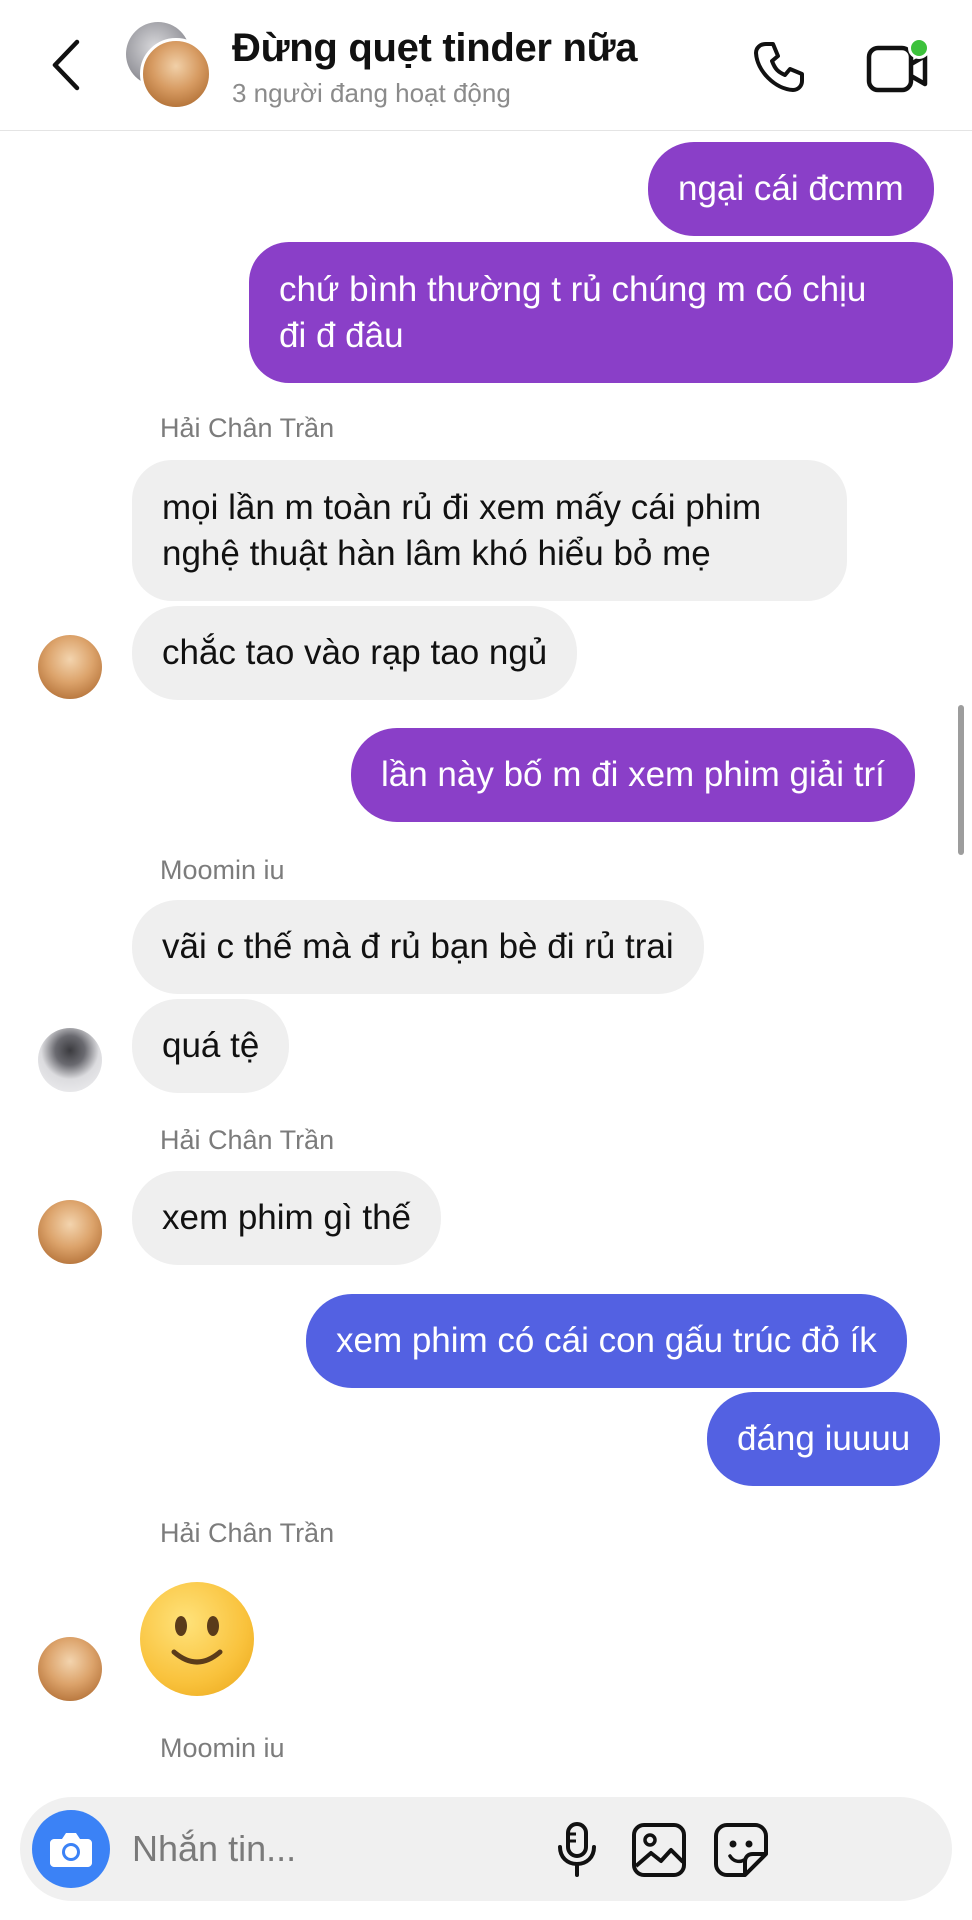 This screenshot has height=1920, width=972. I want to click on message-bubble: chắc tao vào rạp tao ngủ, so click(355, 653).